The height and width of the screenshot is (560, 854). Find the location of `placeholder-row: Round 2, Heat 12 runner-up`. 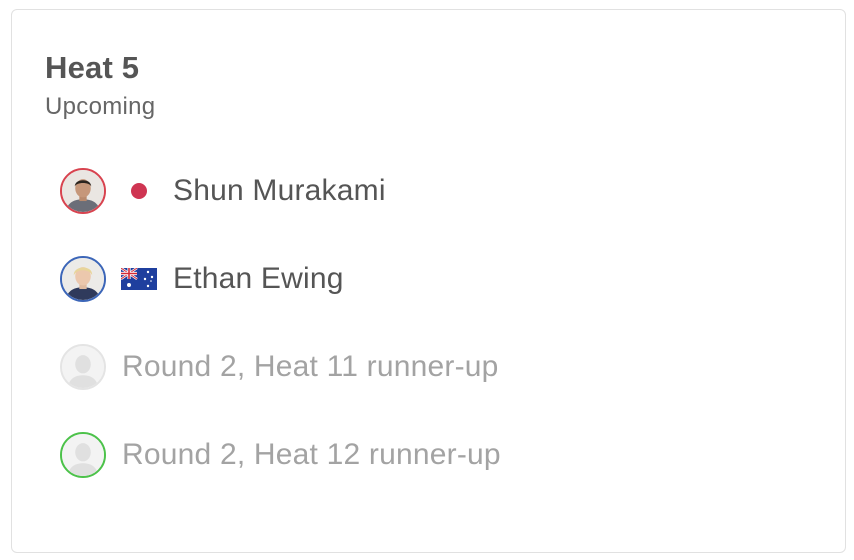

placeholder-row: Round 2, Heat 12 runner-up is located at coordinates (280, 455).